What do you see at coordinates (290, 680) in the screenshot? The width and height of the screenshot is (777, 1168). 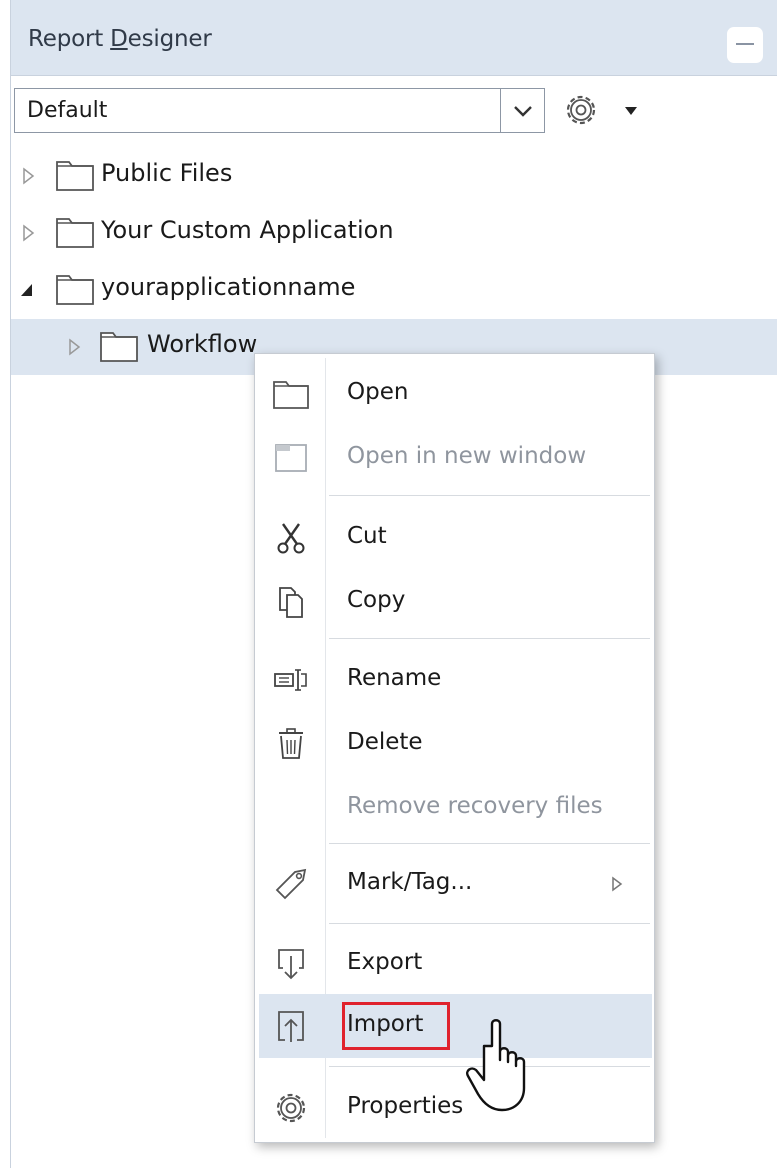 I see `rename-icon` at bounding box center [290, 680].